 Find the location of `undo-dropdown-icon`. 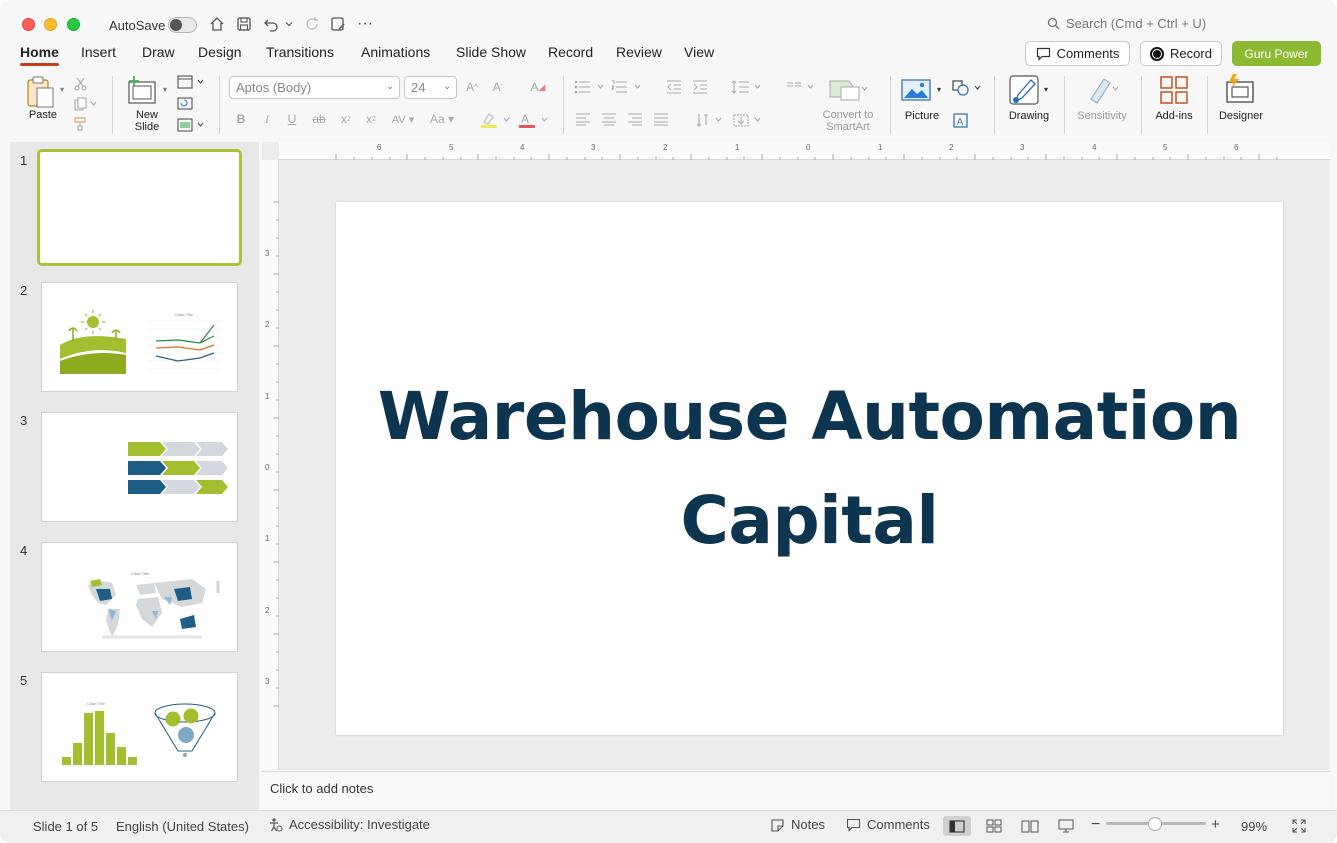

undo-dropdown-icon is located at coordinates (289, 24).